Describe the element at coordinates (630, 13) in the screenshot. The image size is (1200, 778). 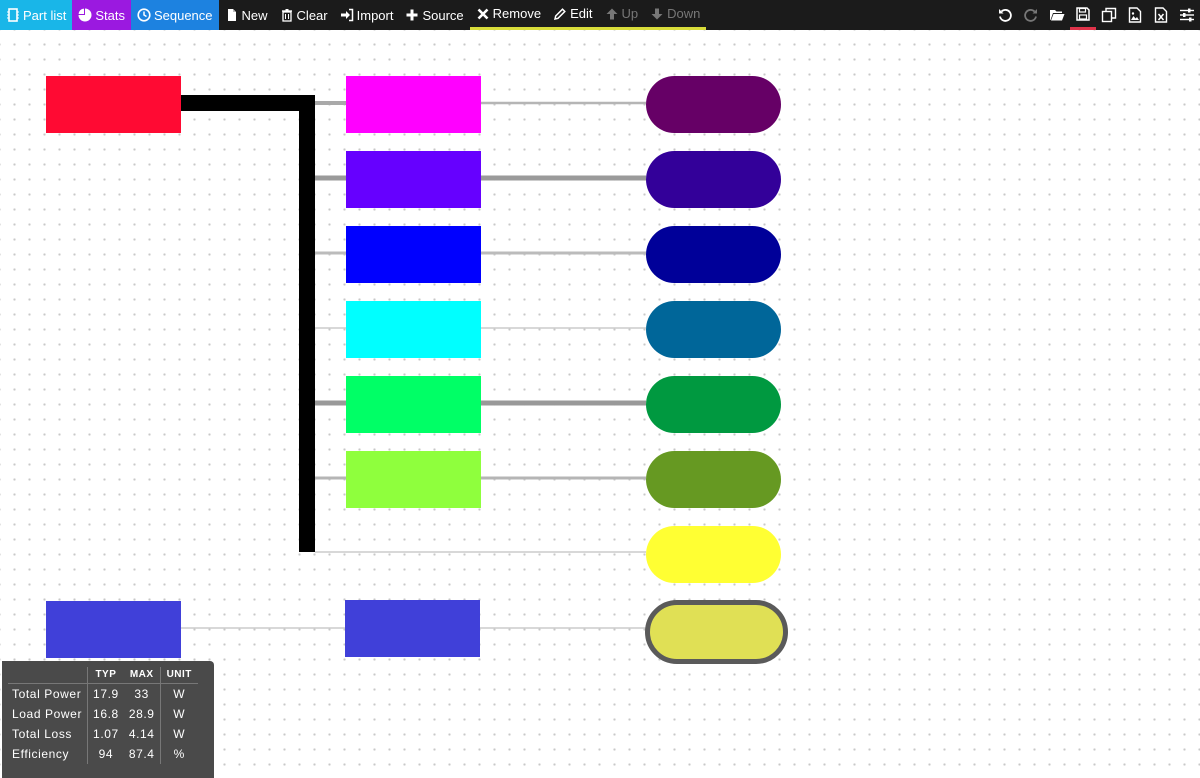
I see `up-label: Up` at that location.